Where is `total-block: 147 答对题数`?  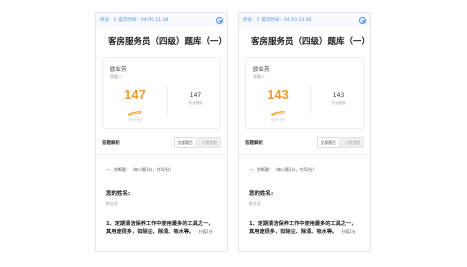
total-block: 147 答对题数 is located at coordinates (195, 99).